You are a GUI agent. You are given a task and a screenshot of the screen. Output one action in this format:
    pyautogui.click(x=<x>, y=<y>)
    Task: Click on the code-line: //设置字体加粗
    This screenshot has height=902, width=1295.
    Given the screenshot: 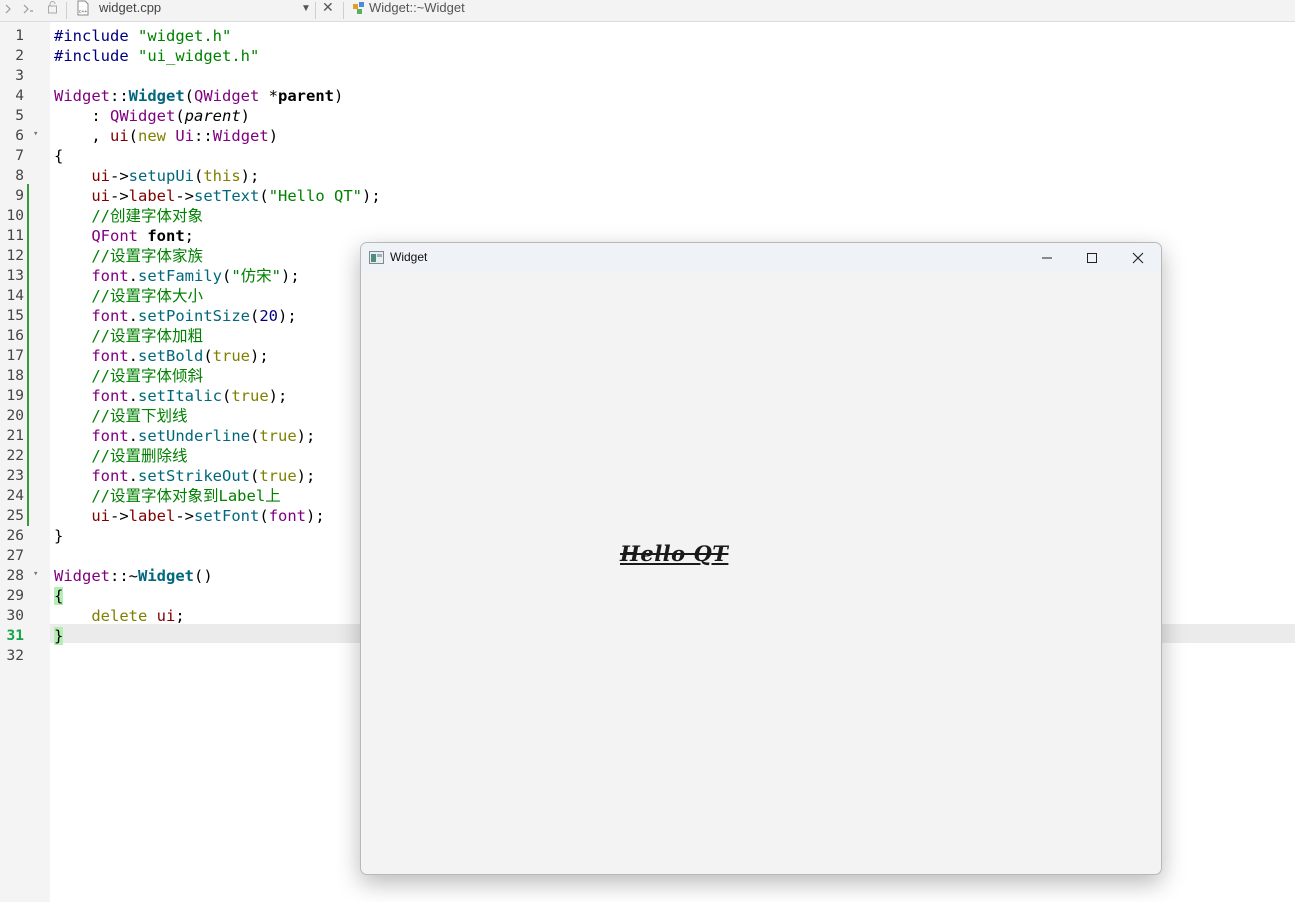 What is the action you would take?
    pyautogui.click(x=128, y=336)
    